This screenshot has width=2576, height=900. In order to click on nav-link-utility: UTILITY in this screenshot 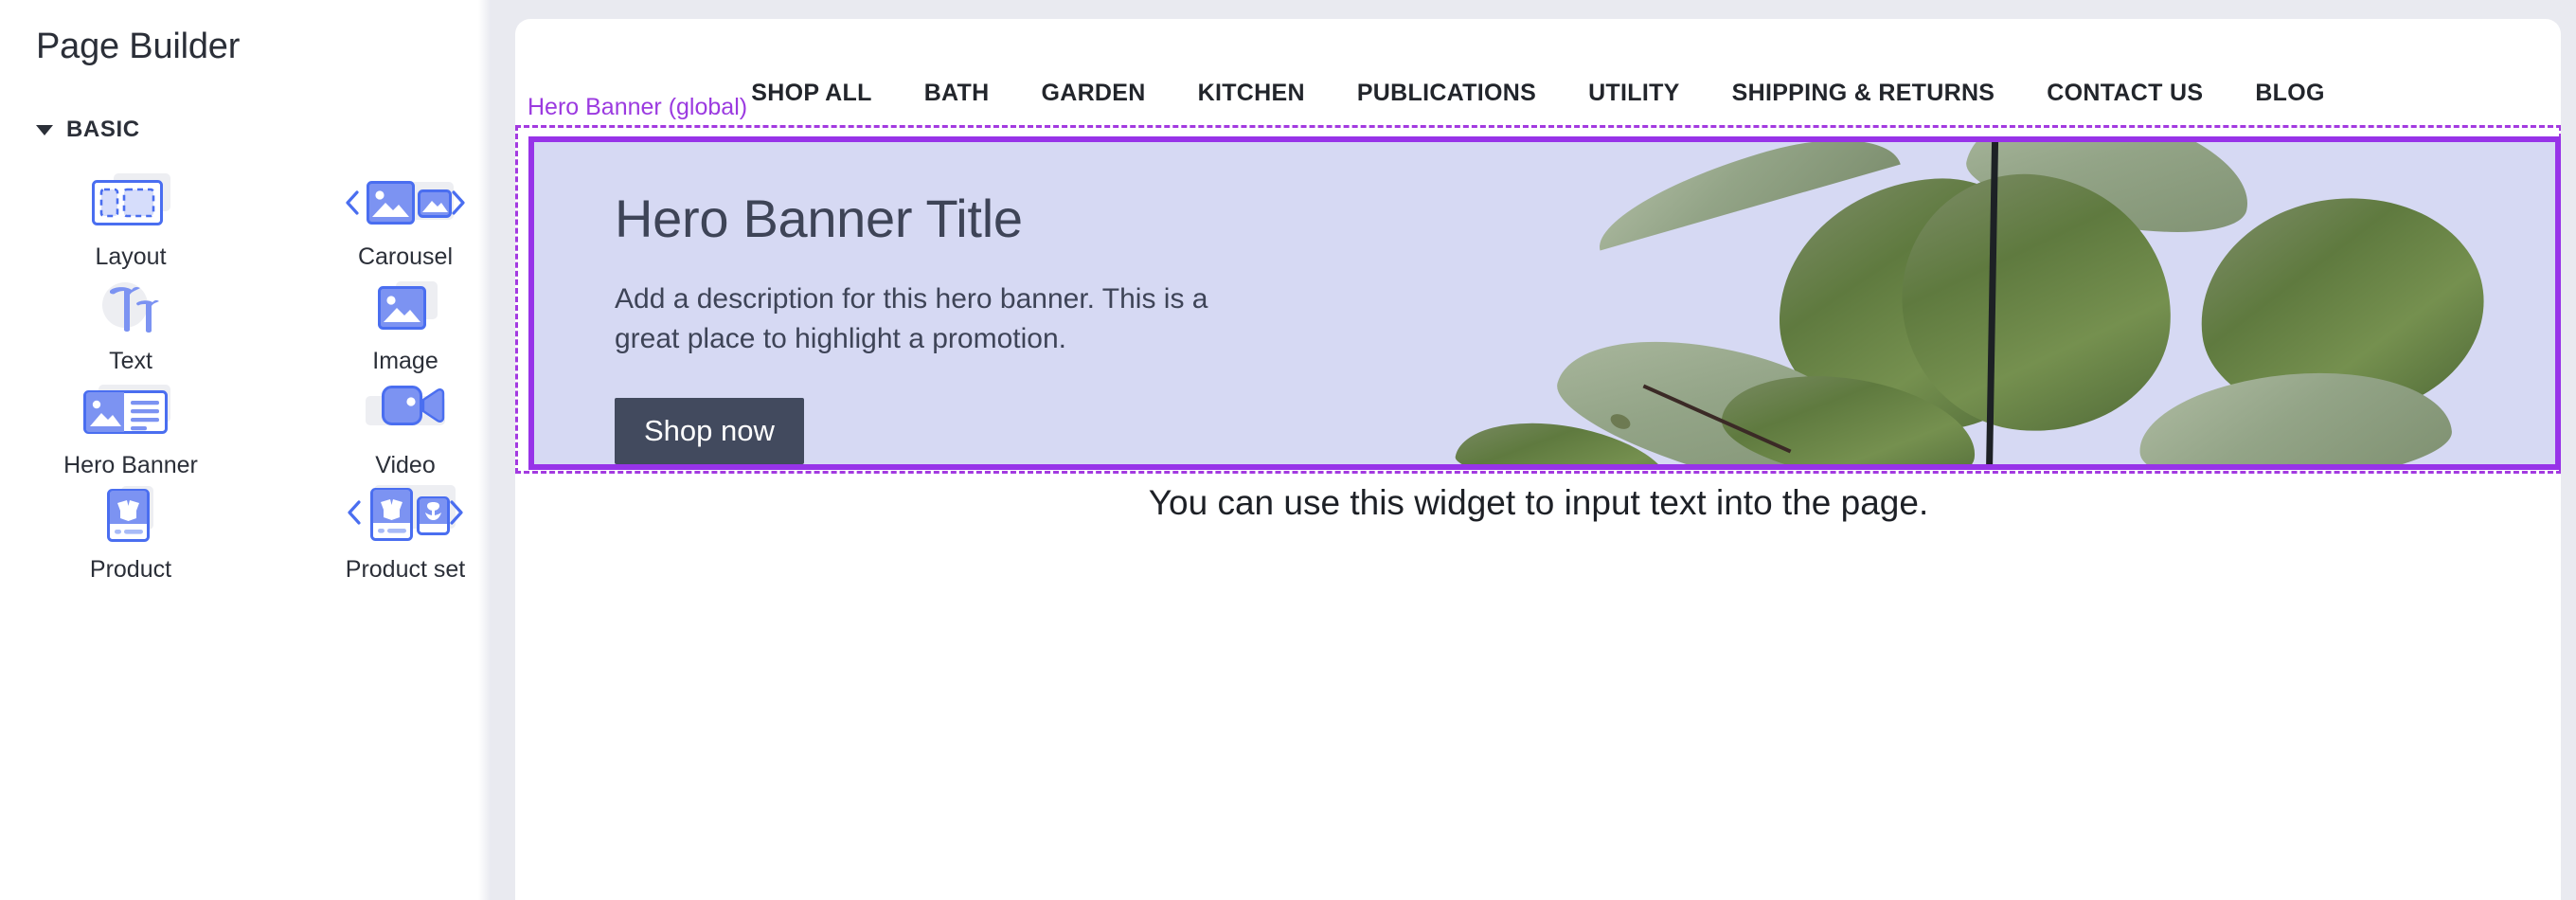, I will do `click(1634, 93)`.